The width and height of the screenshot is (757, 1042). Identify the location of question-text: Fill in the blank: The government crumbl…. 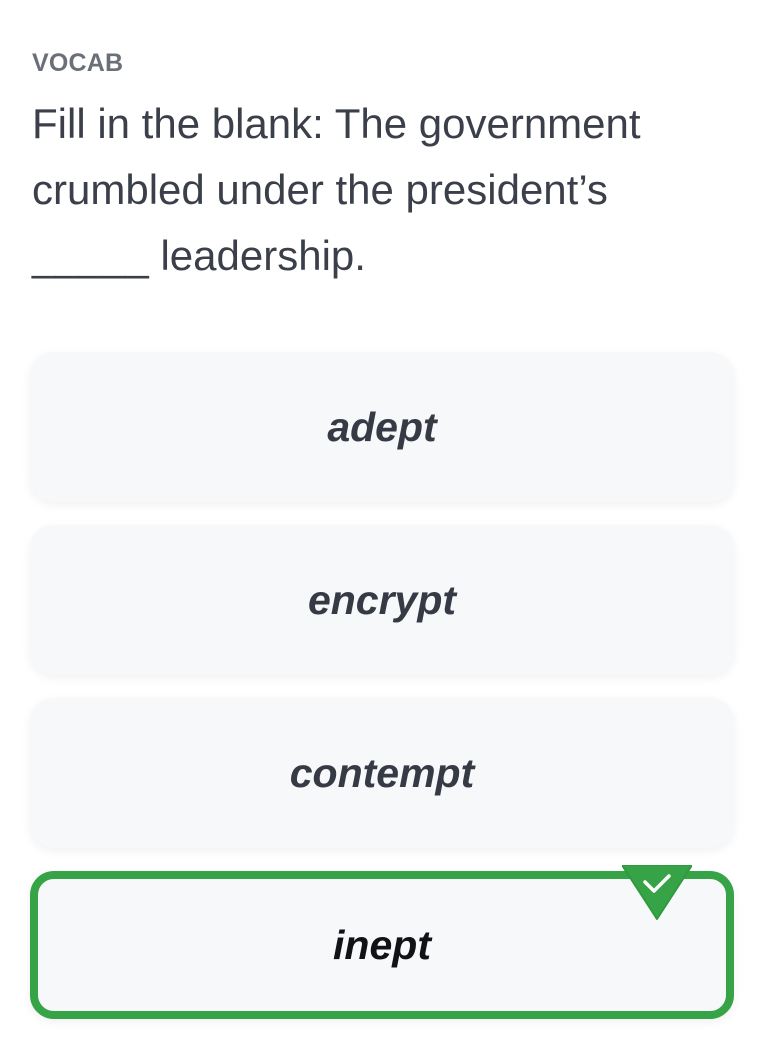
(336, 189).